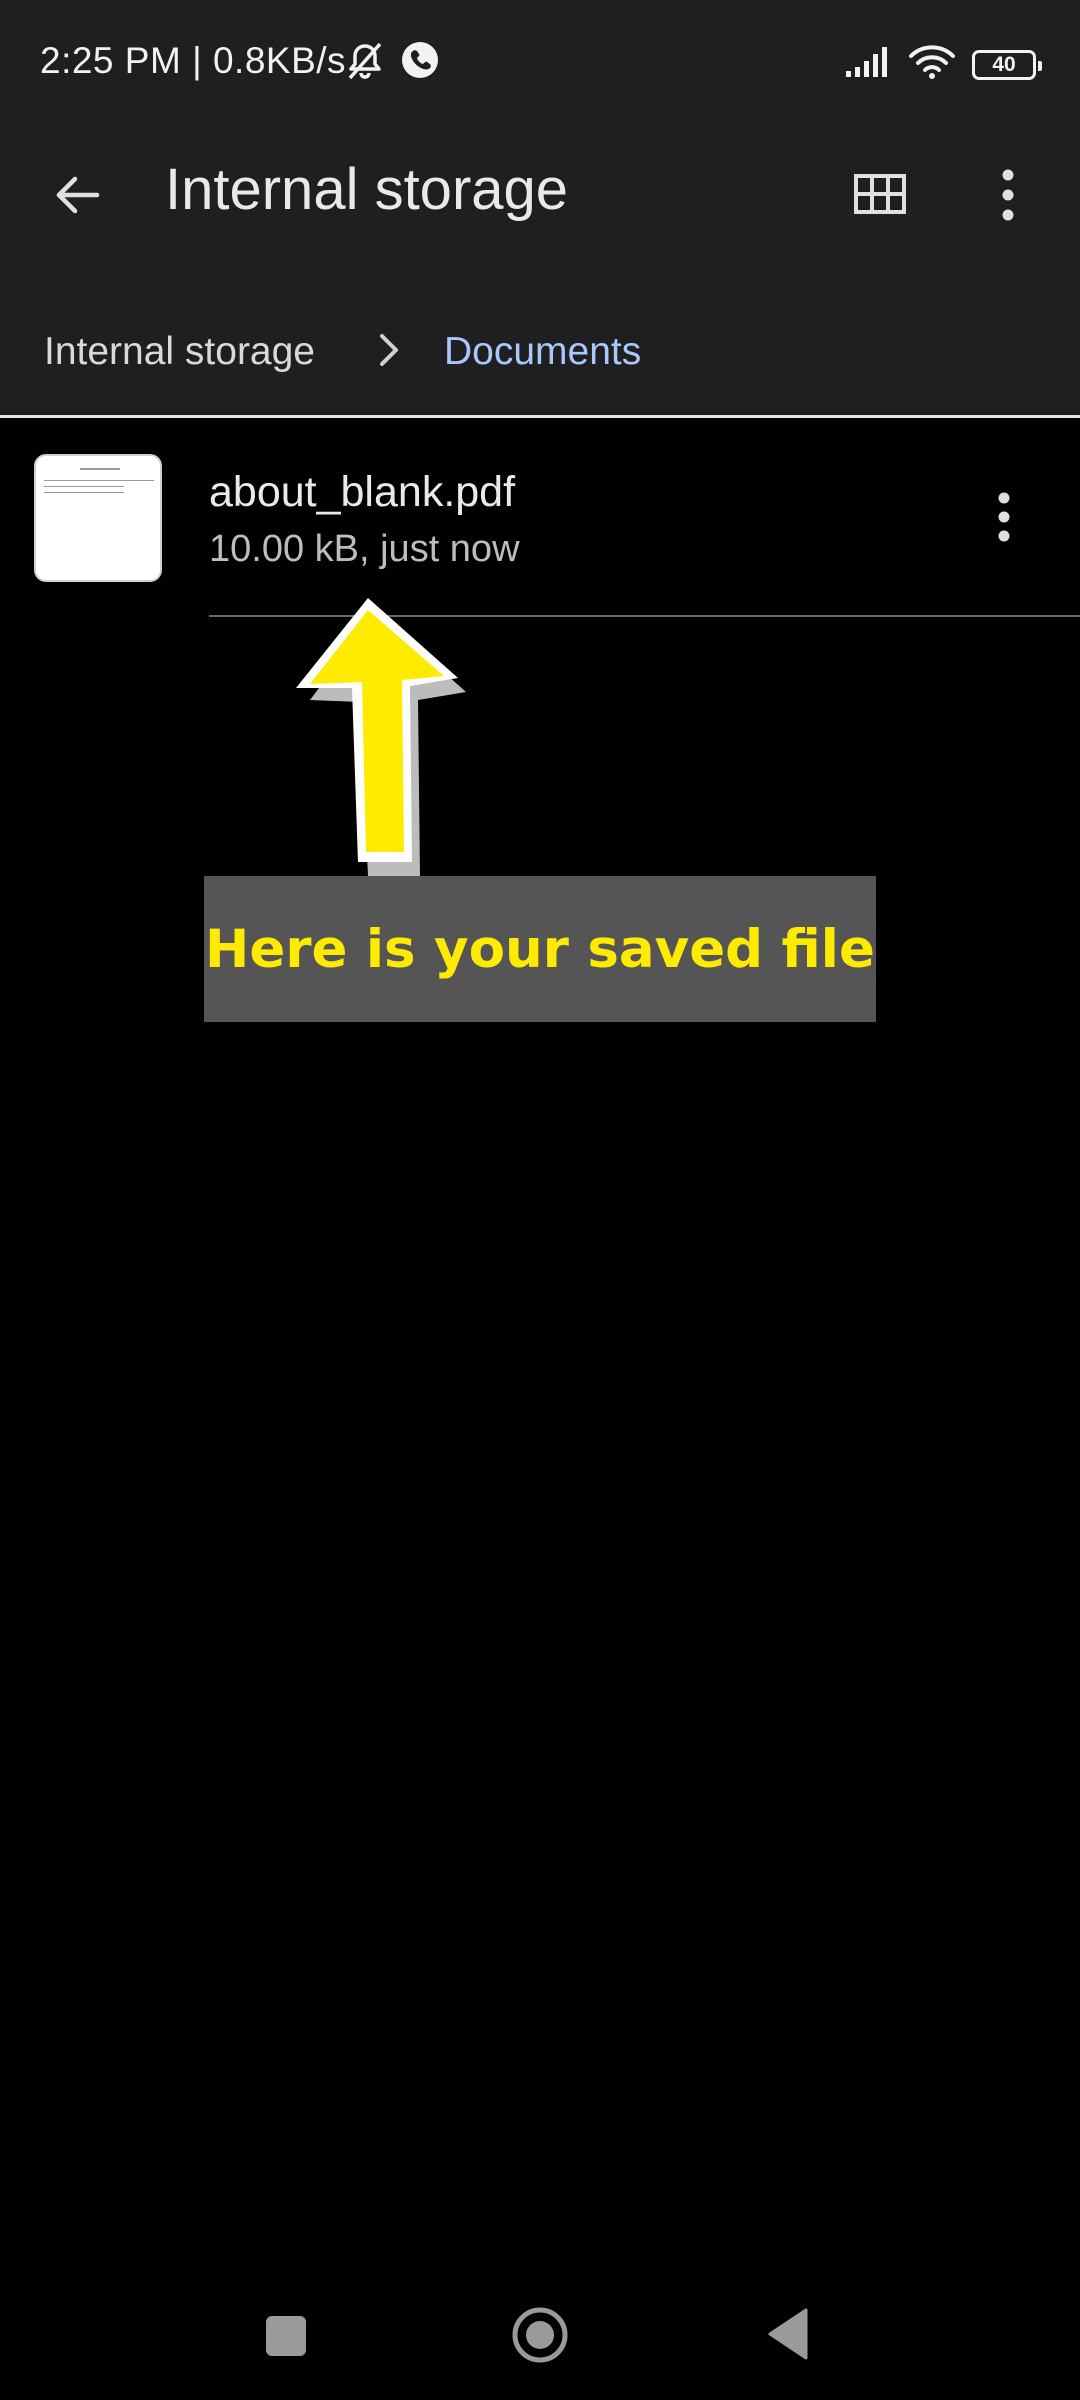 The height and width of the screenshot is (2400, 1080). I want to click on wifi-icon, so click(932, 64).